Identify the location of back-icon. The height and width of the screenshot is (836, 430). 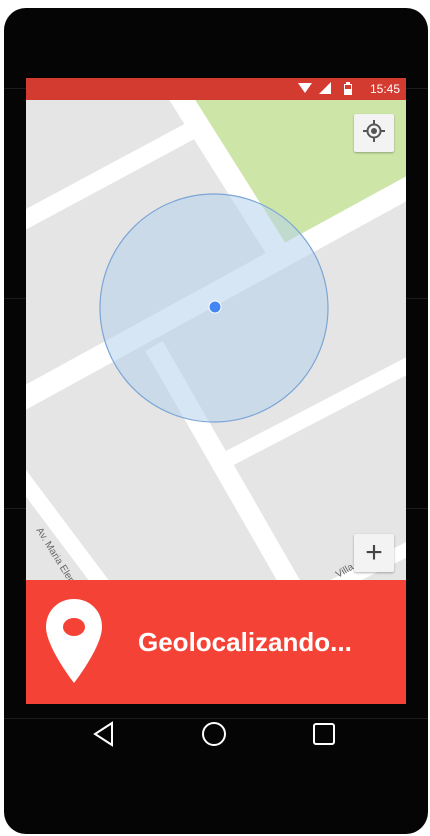
(104, 736).